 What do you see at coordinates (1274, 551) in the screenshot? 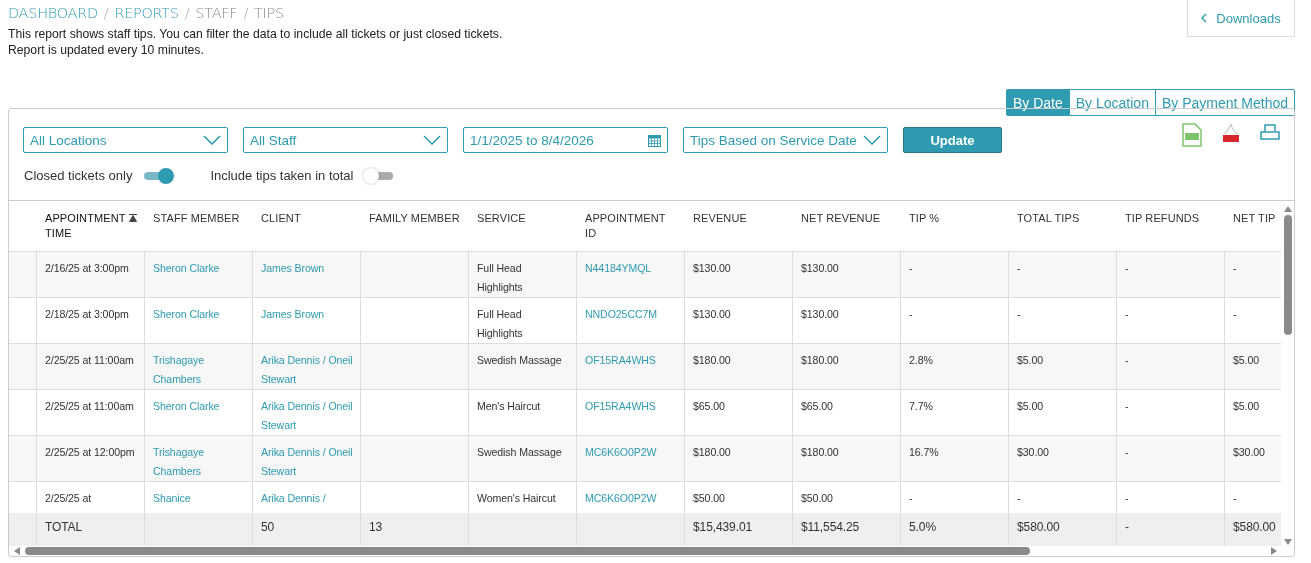
I see `scroll-right-icon` at bounding box center [1274, 551].